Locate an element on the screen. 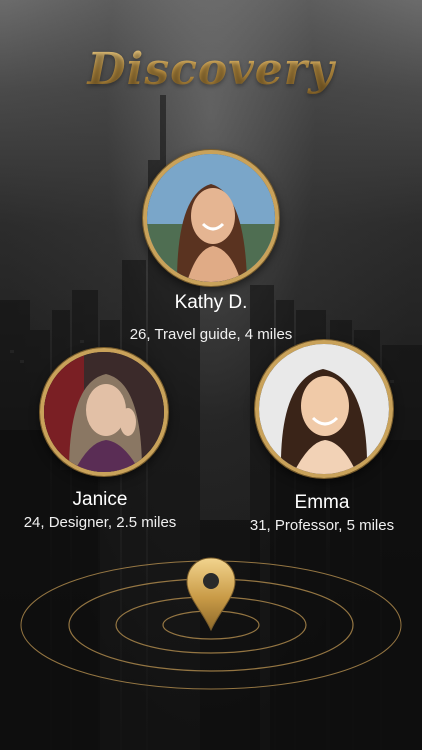 This screenshot has width=422, height=750. avatar-janice is located at coordinates (104, 412).